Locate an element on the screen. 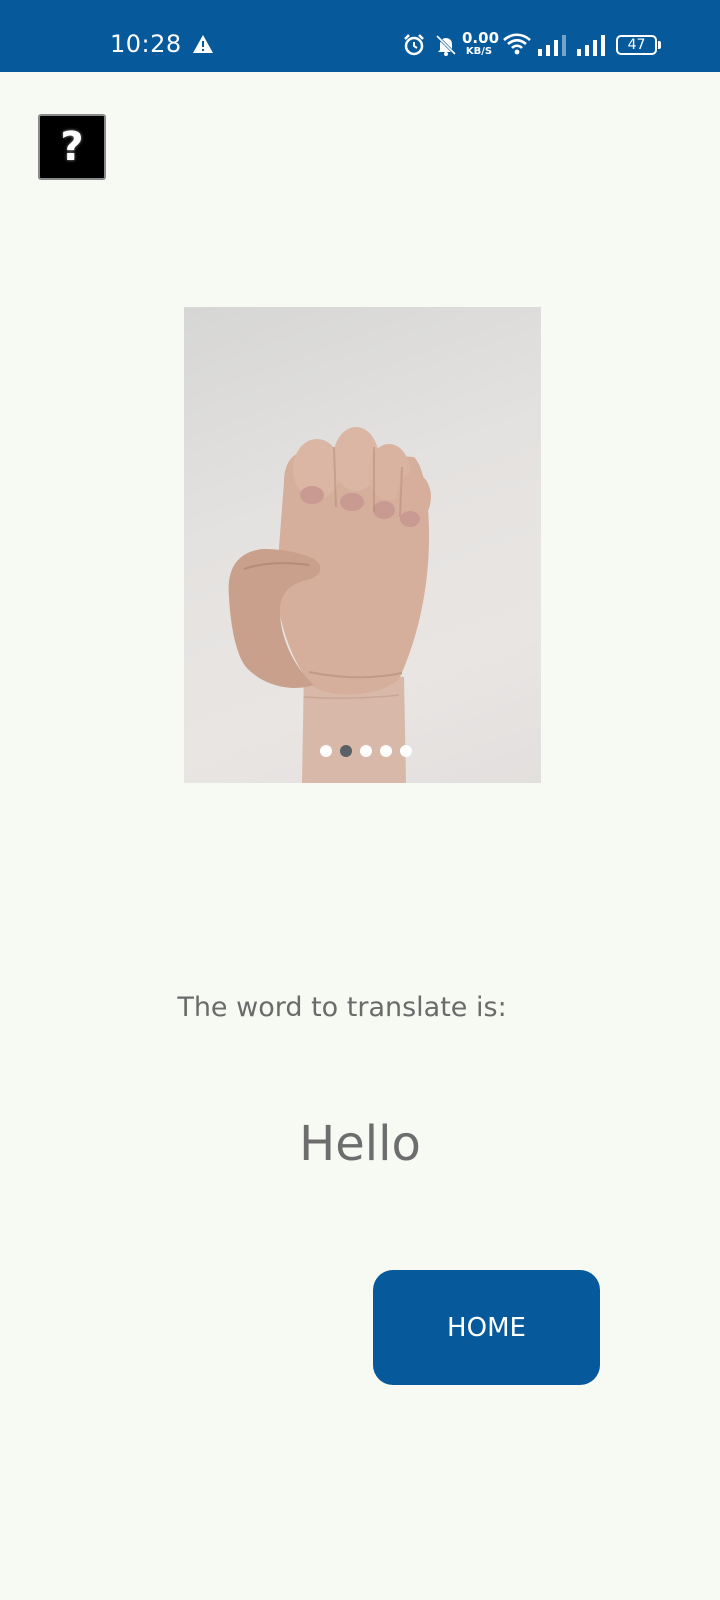 Image resolution: width=720 pixels, height=1600 pixels. status-bar: 10:28 0.00 KB/S 47 is located at coordinates (360, 36).